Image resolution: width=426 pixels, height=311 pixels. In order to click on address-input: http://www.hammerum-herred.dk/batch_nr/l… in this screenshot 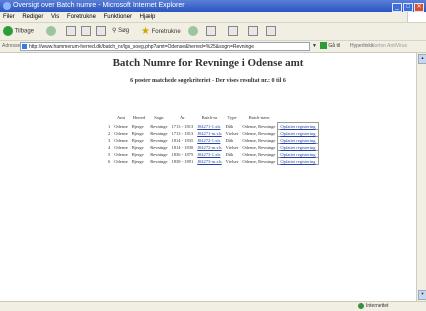, I will do `click(165, 46)`.